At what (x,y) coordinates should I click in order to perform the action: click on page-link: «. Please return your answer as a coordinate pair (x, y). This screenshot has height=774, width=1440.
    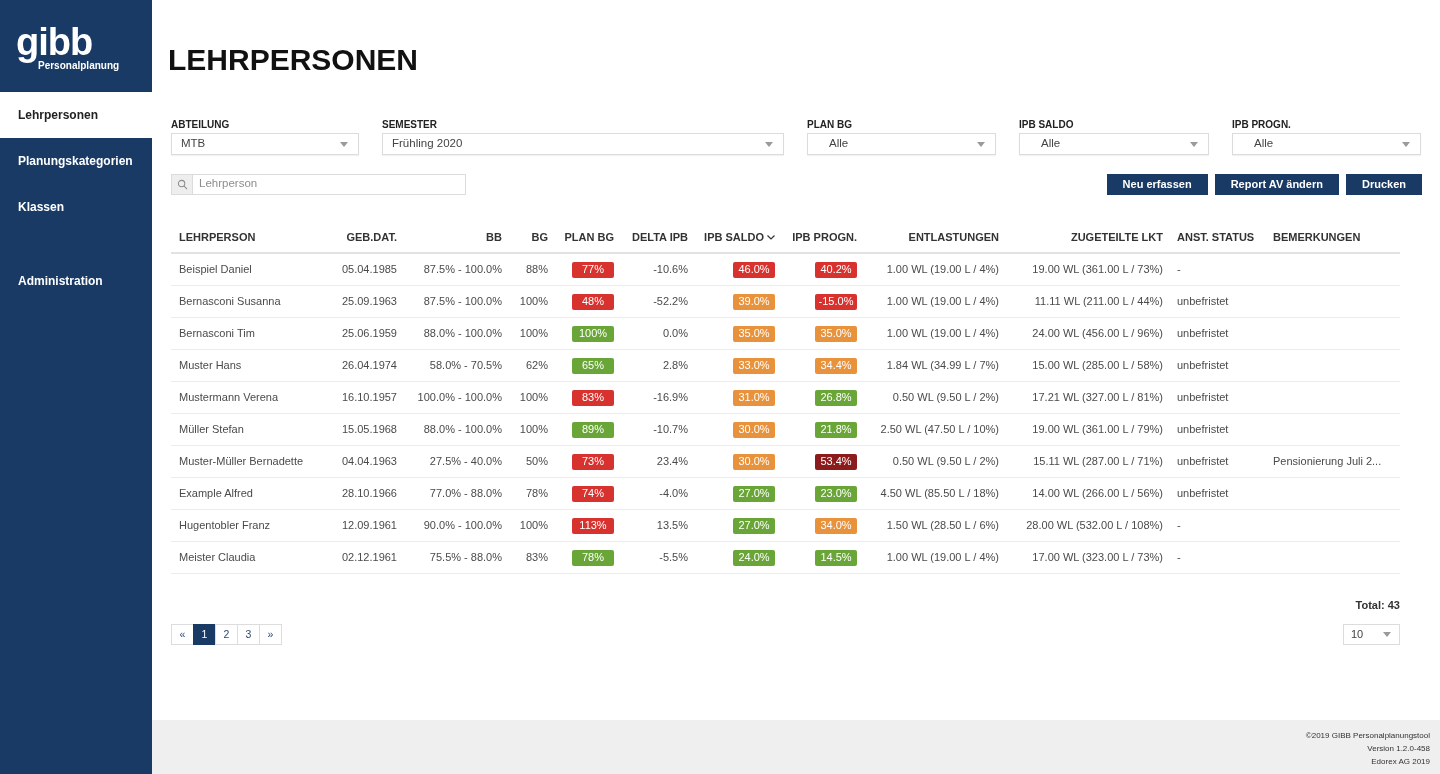
    Looking at the image, I should click on (182, 634).